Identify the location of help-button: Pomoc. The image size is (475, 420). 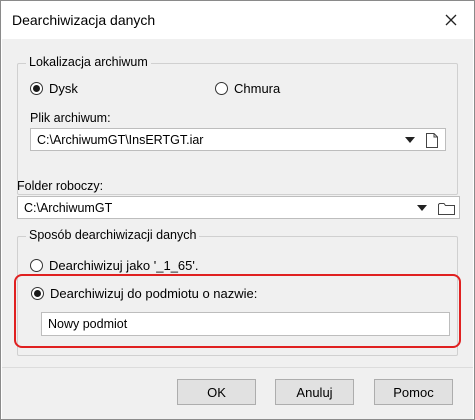
(413, 392).